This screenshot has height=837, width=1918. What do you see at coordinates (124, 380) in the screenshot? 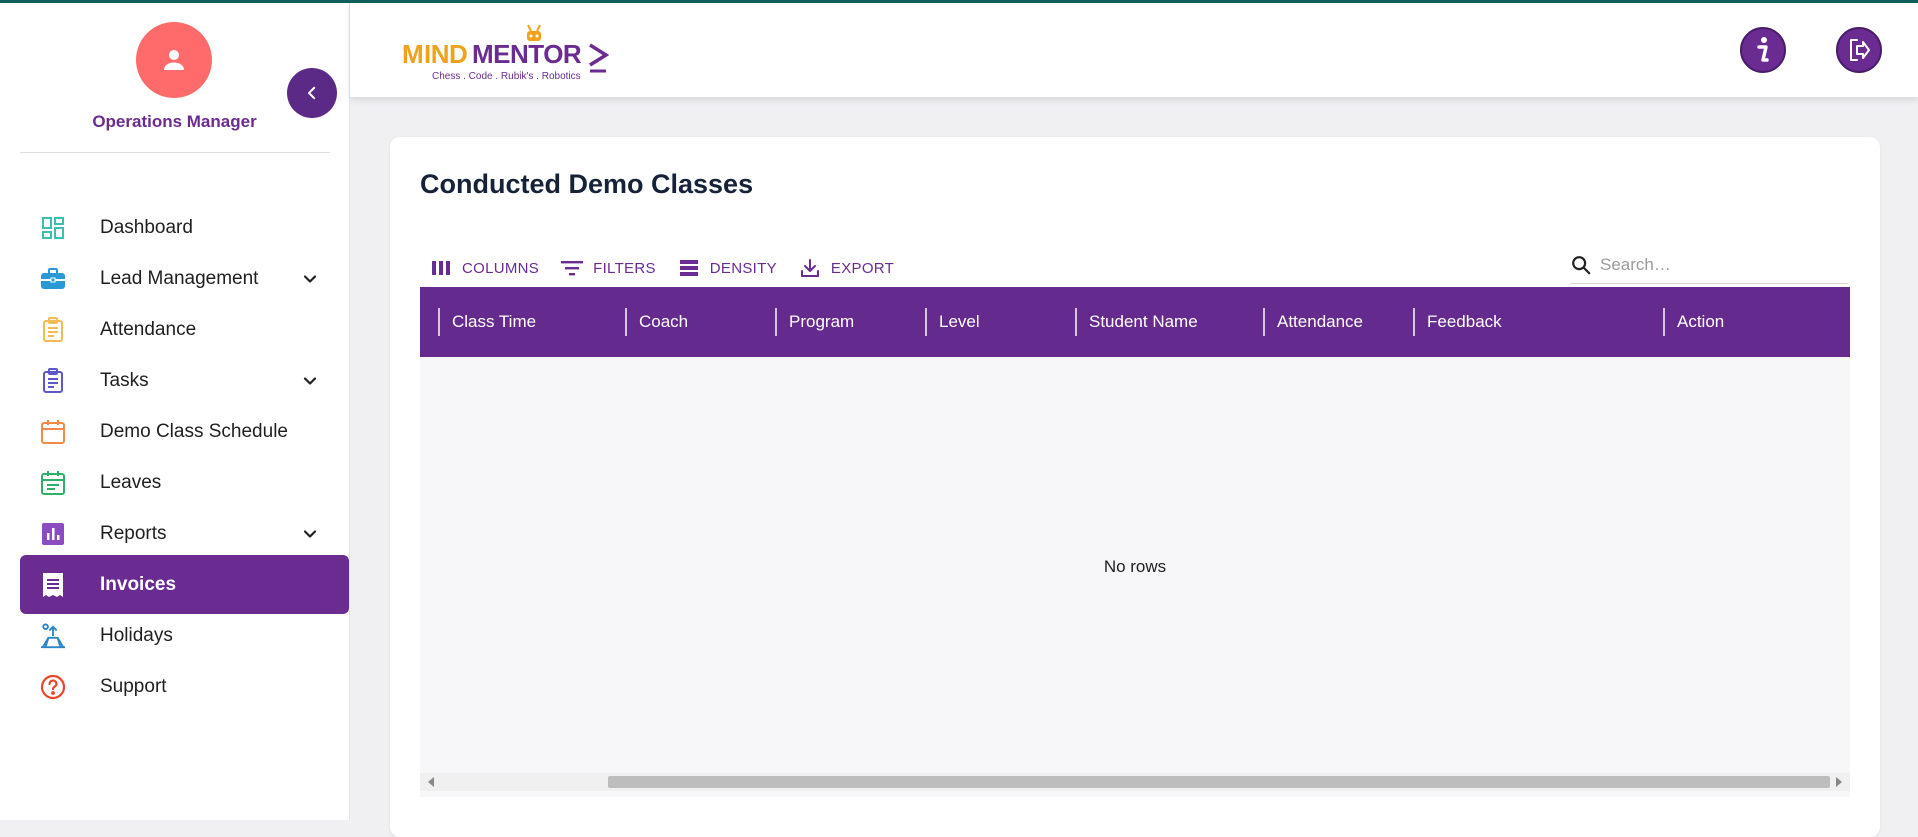
I see `sidebar-item-label: Tasks` at bounding box center [124, 380].